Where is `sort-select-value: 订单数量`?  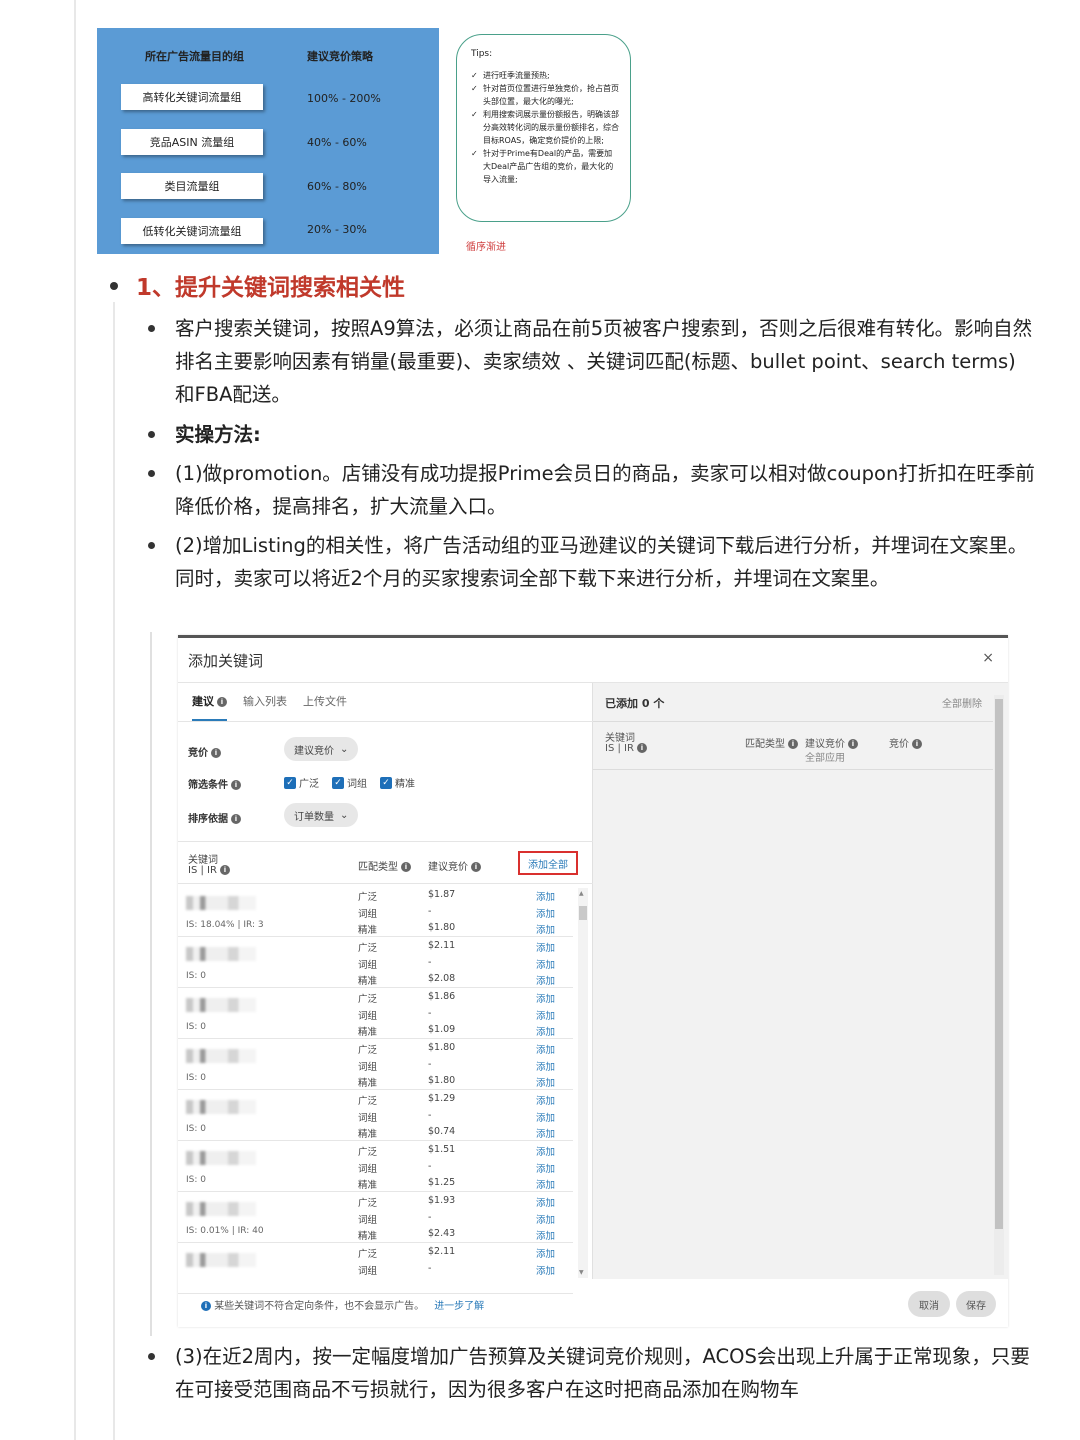
sort-select-value: 订单数量 is located at coordinates (314, 817).